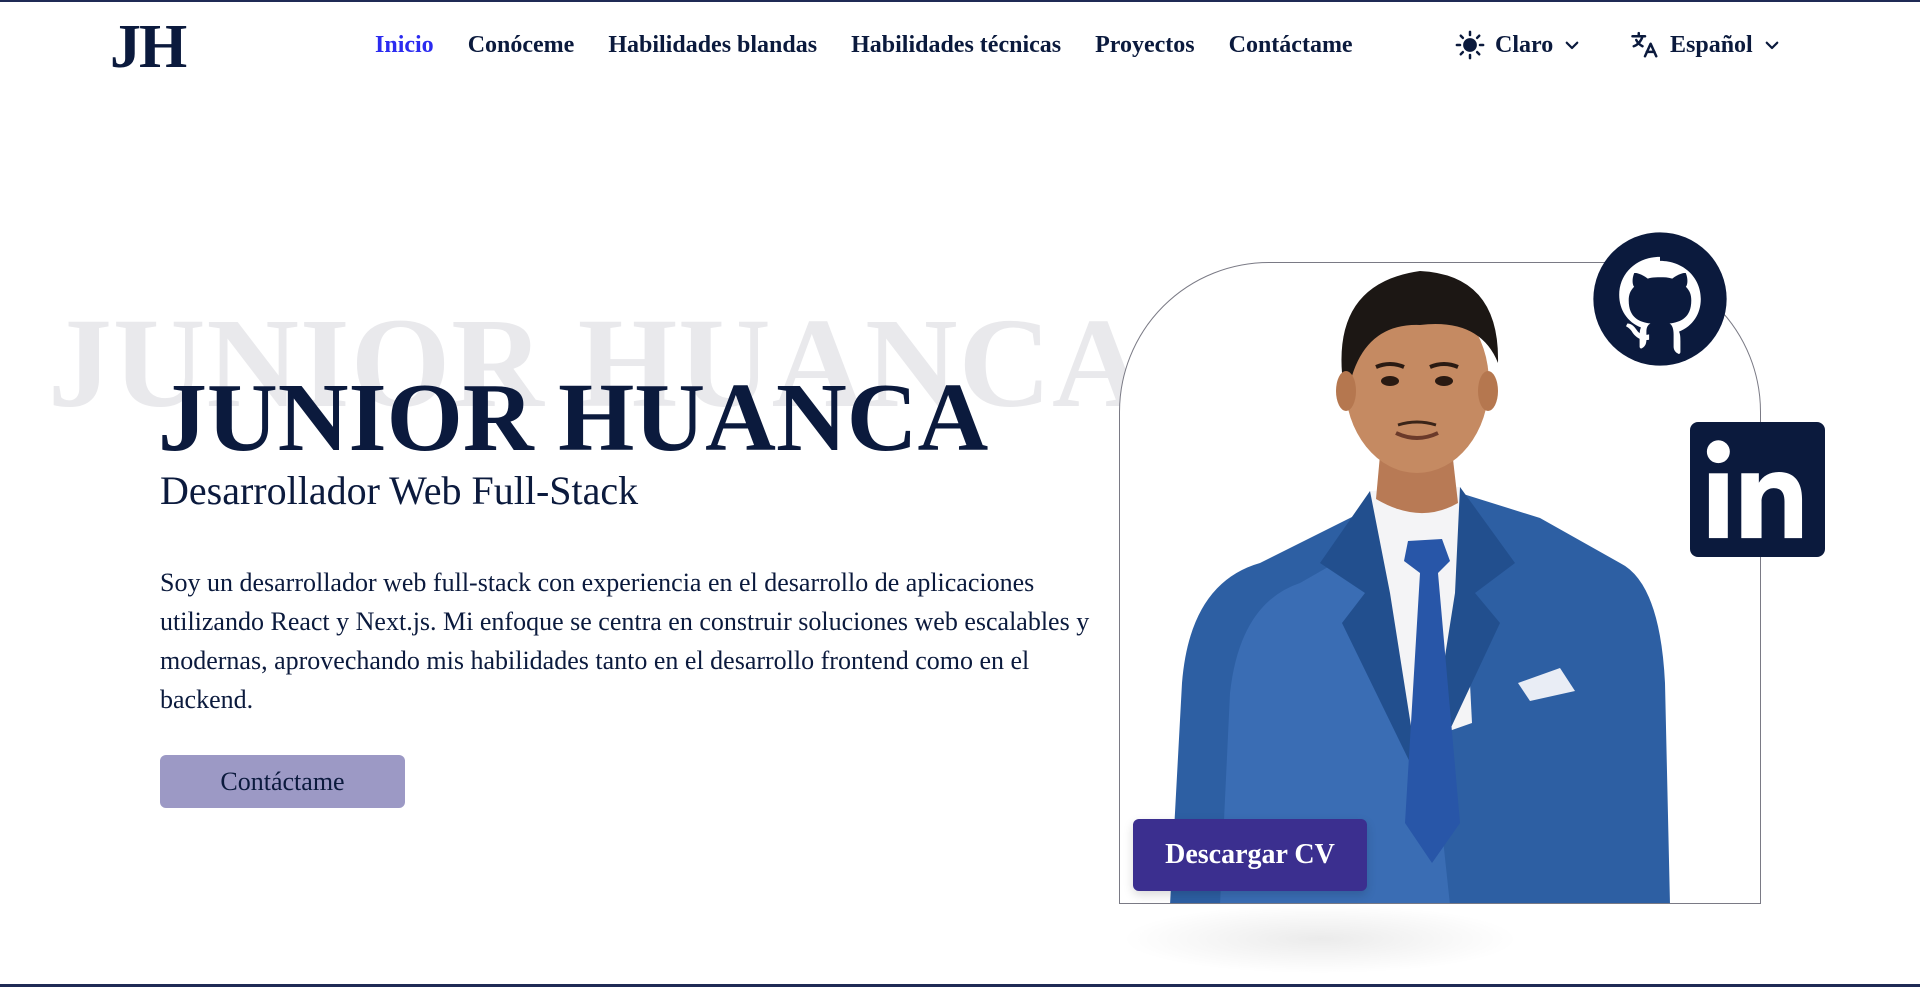 The image size is (1920, 987). I want to click on theme-label: Claro, so click(1524, 44).